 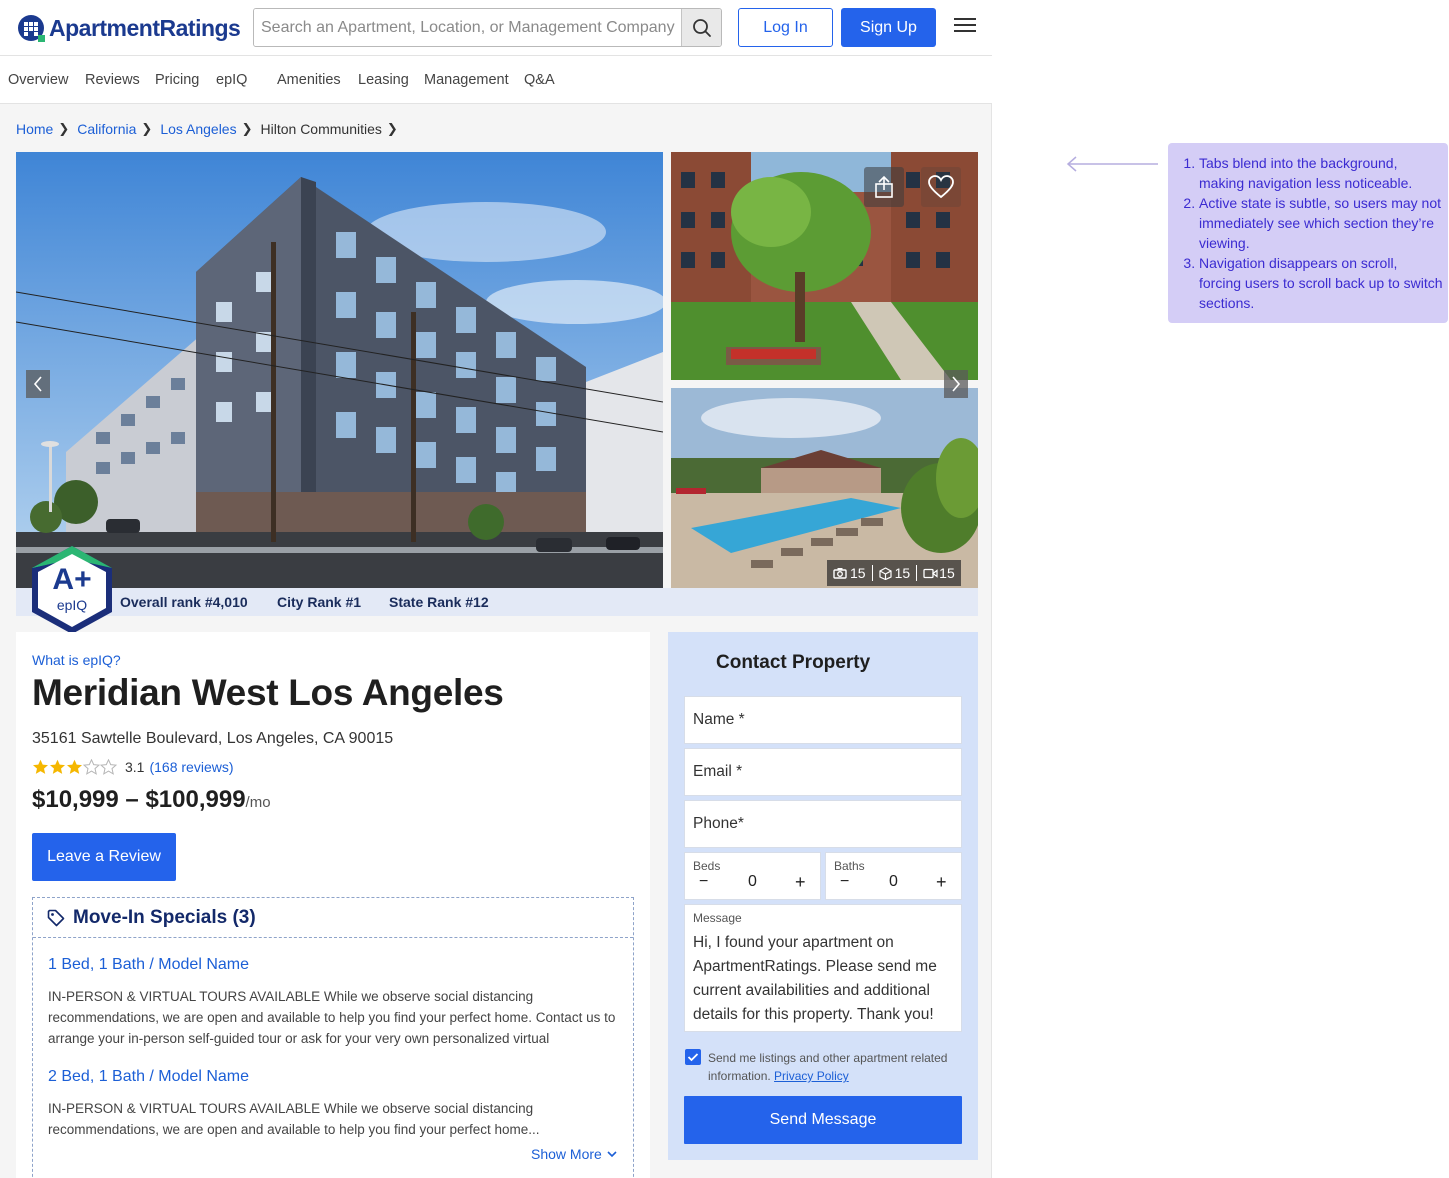 What do you see at coordinates (112, 80) in the screenshot?
I see `tab-reviews: Reviews` at bounding box center [112, 80].